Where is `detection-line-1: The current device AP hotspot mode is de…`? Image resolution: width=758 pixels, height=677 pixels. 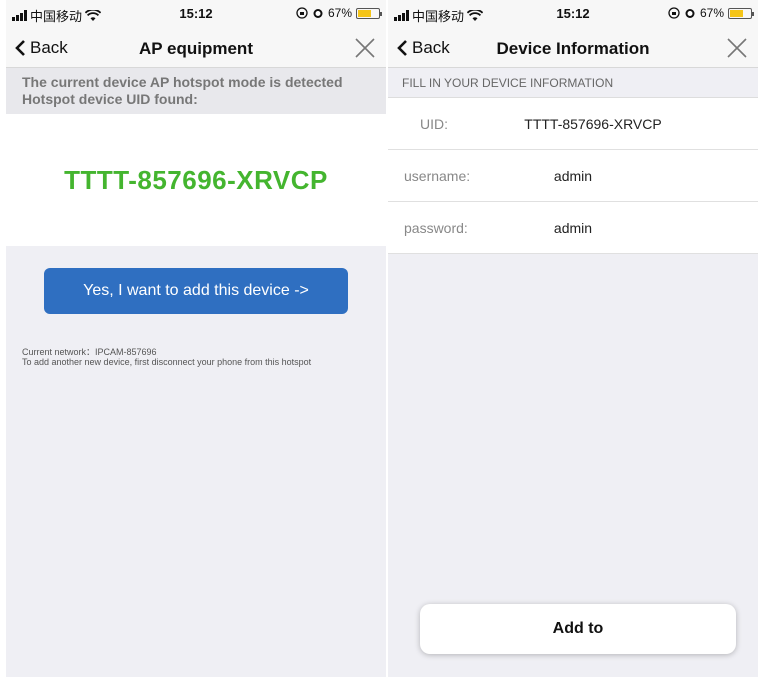 detection-line-1: The current device AP hotspot mode is de… is located at coordinates (182, 82).